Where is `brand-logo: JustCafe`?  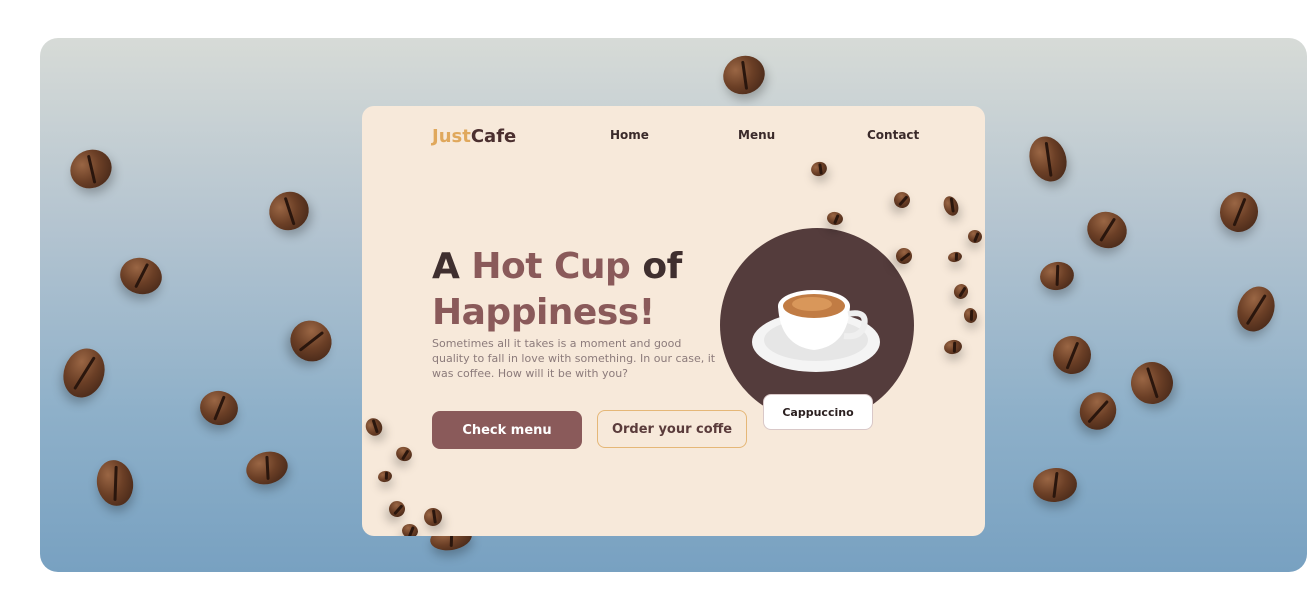 brand-logo: JustCafe is located at coordinates (474, 136).